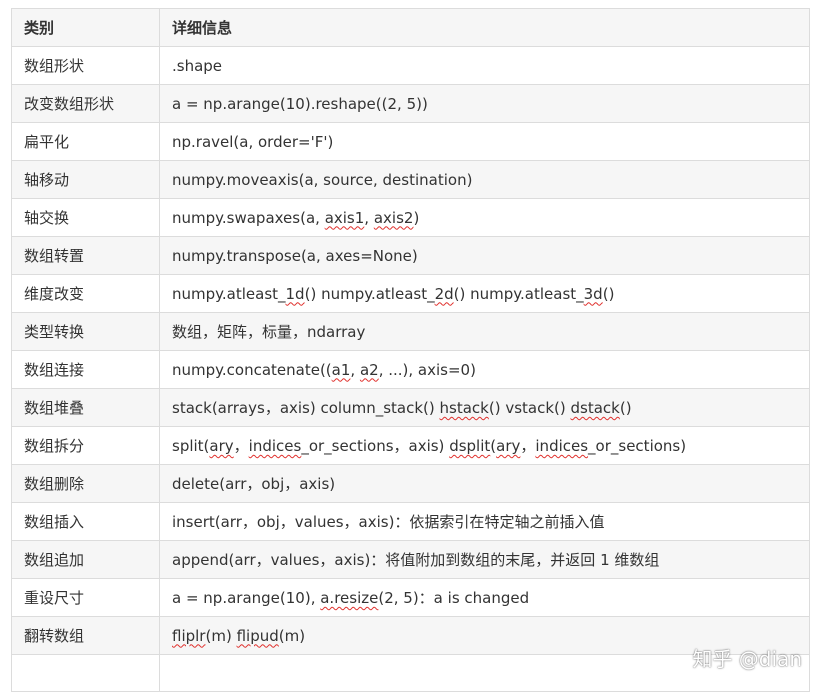 Image resolution: width=824 pixels, height=694 pixels. Describe the element at coordinates (253, 141) in the screenshot. I see `detail-text: np.ravel(a, order='F')` at that location.